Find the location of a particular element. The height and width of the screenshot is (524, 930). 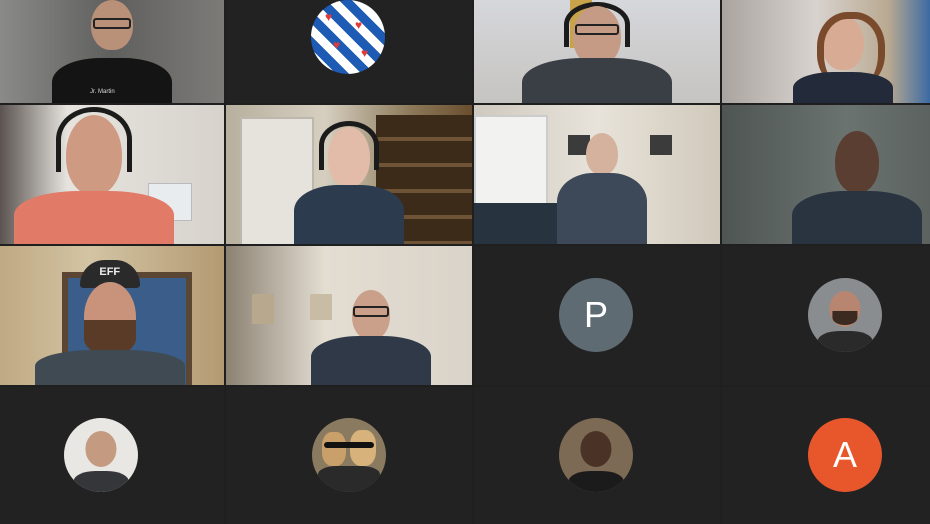

sunglasses is located at coordinates (349, 445).